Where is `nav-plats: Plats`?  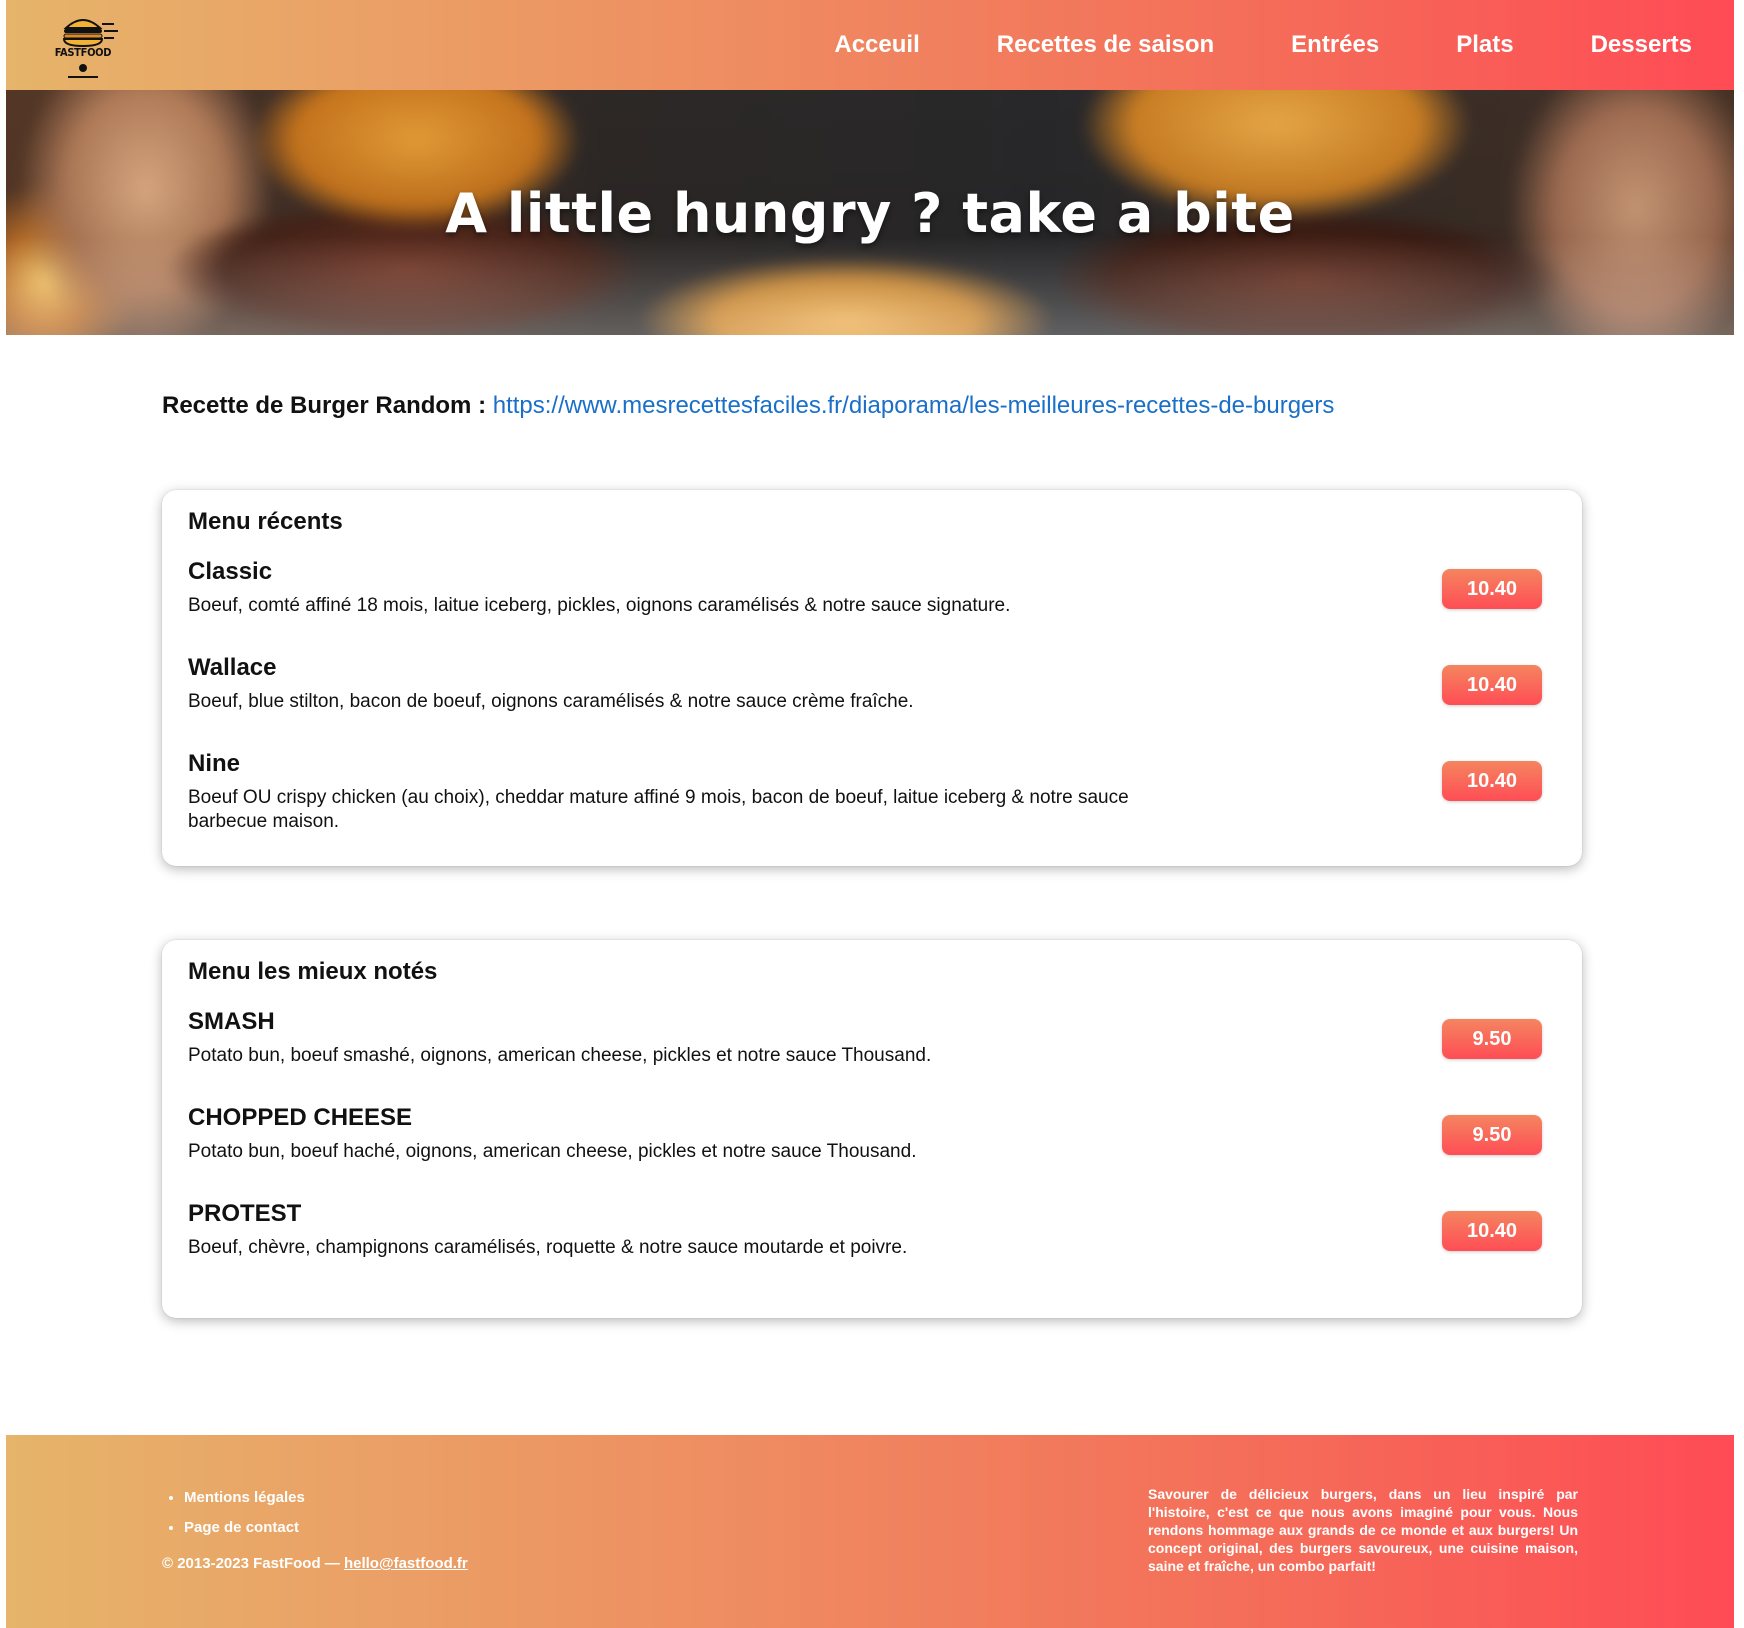 nav-plats: Plats is located at coordinates (1484, 45).